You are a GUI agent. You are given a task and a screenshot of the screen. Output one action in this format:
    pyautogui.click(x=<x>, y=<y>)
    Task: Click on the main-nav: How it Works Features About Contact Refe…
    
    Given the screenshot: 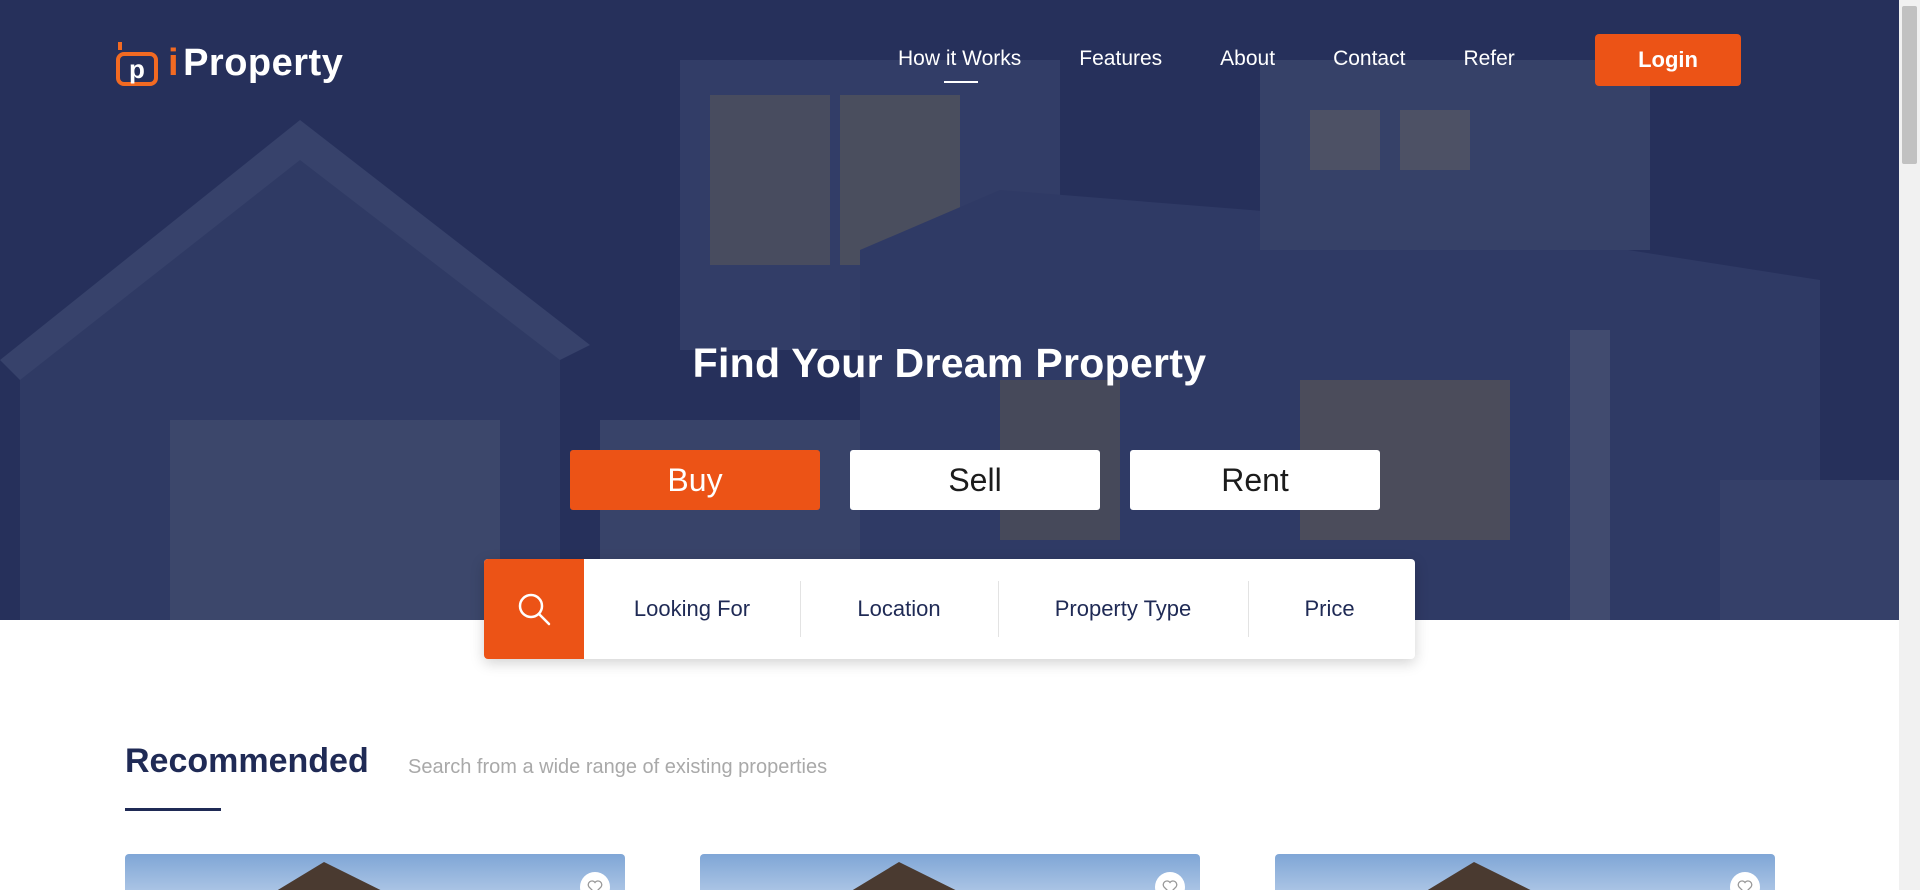 What is the action you would take?
    pyautogui.click(x=1221, y=65)
    